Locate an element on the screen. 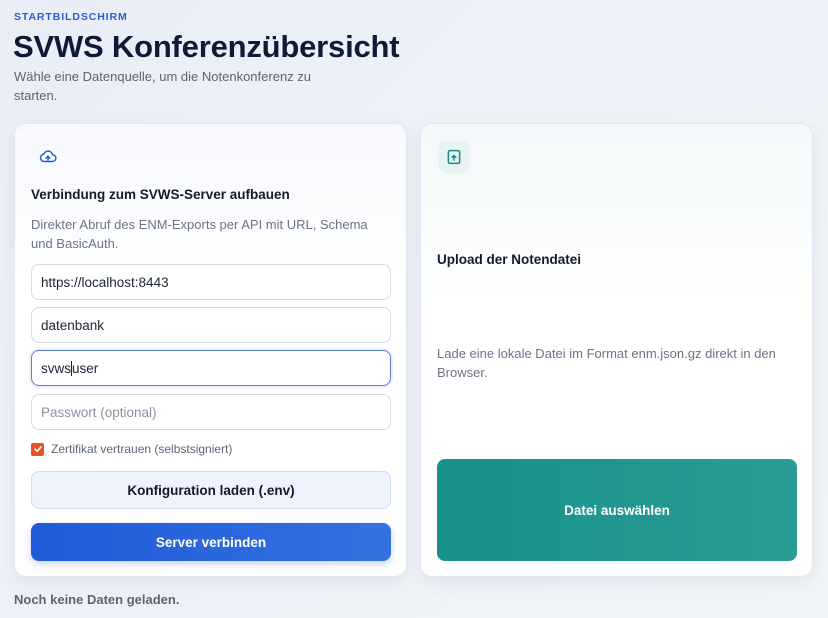 This screenshot has height=618, width=828. status-text: Noch keine Daten geladen. is located at coordinates (97, 599).